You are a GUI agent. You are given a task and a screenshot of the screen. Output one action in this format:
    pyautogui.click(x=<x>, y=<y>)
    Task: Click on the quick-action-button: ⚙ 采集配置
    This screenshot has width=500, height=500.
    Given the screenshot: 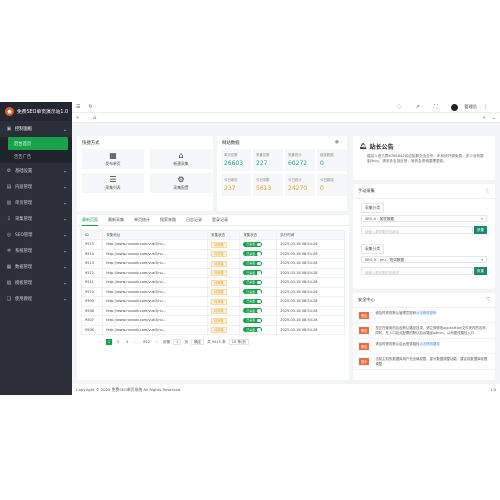 What is the action you would take?
    pyautogui.click(x=181, y=183)
    